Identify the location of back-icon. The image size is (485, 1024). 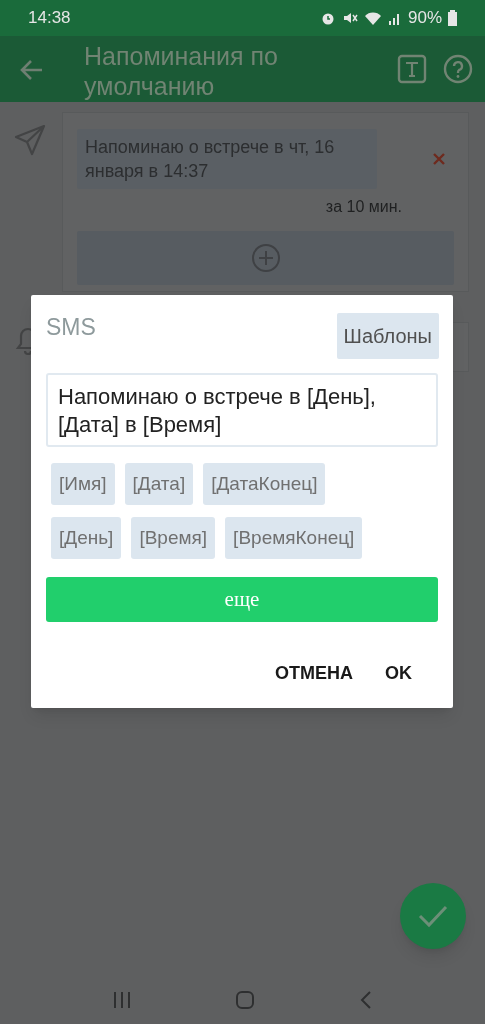
(366, 1000).